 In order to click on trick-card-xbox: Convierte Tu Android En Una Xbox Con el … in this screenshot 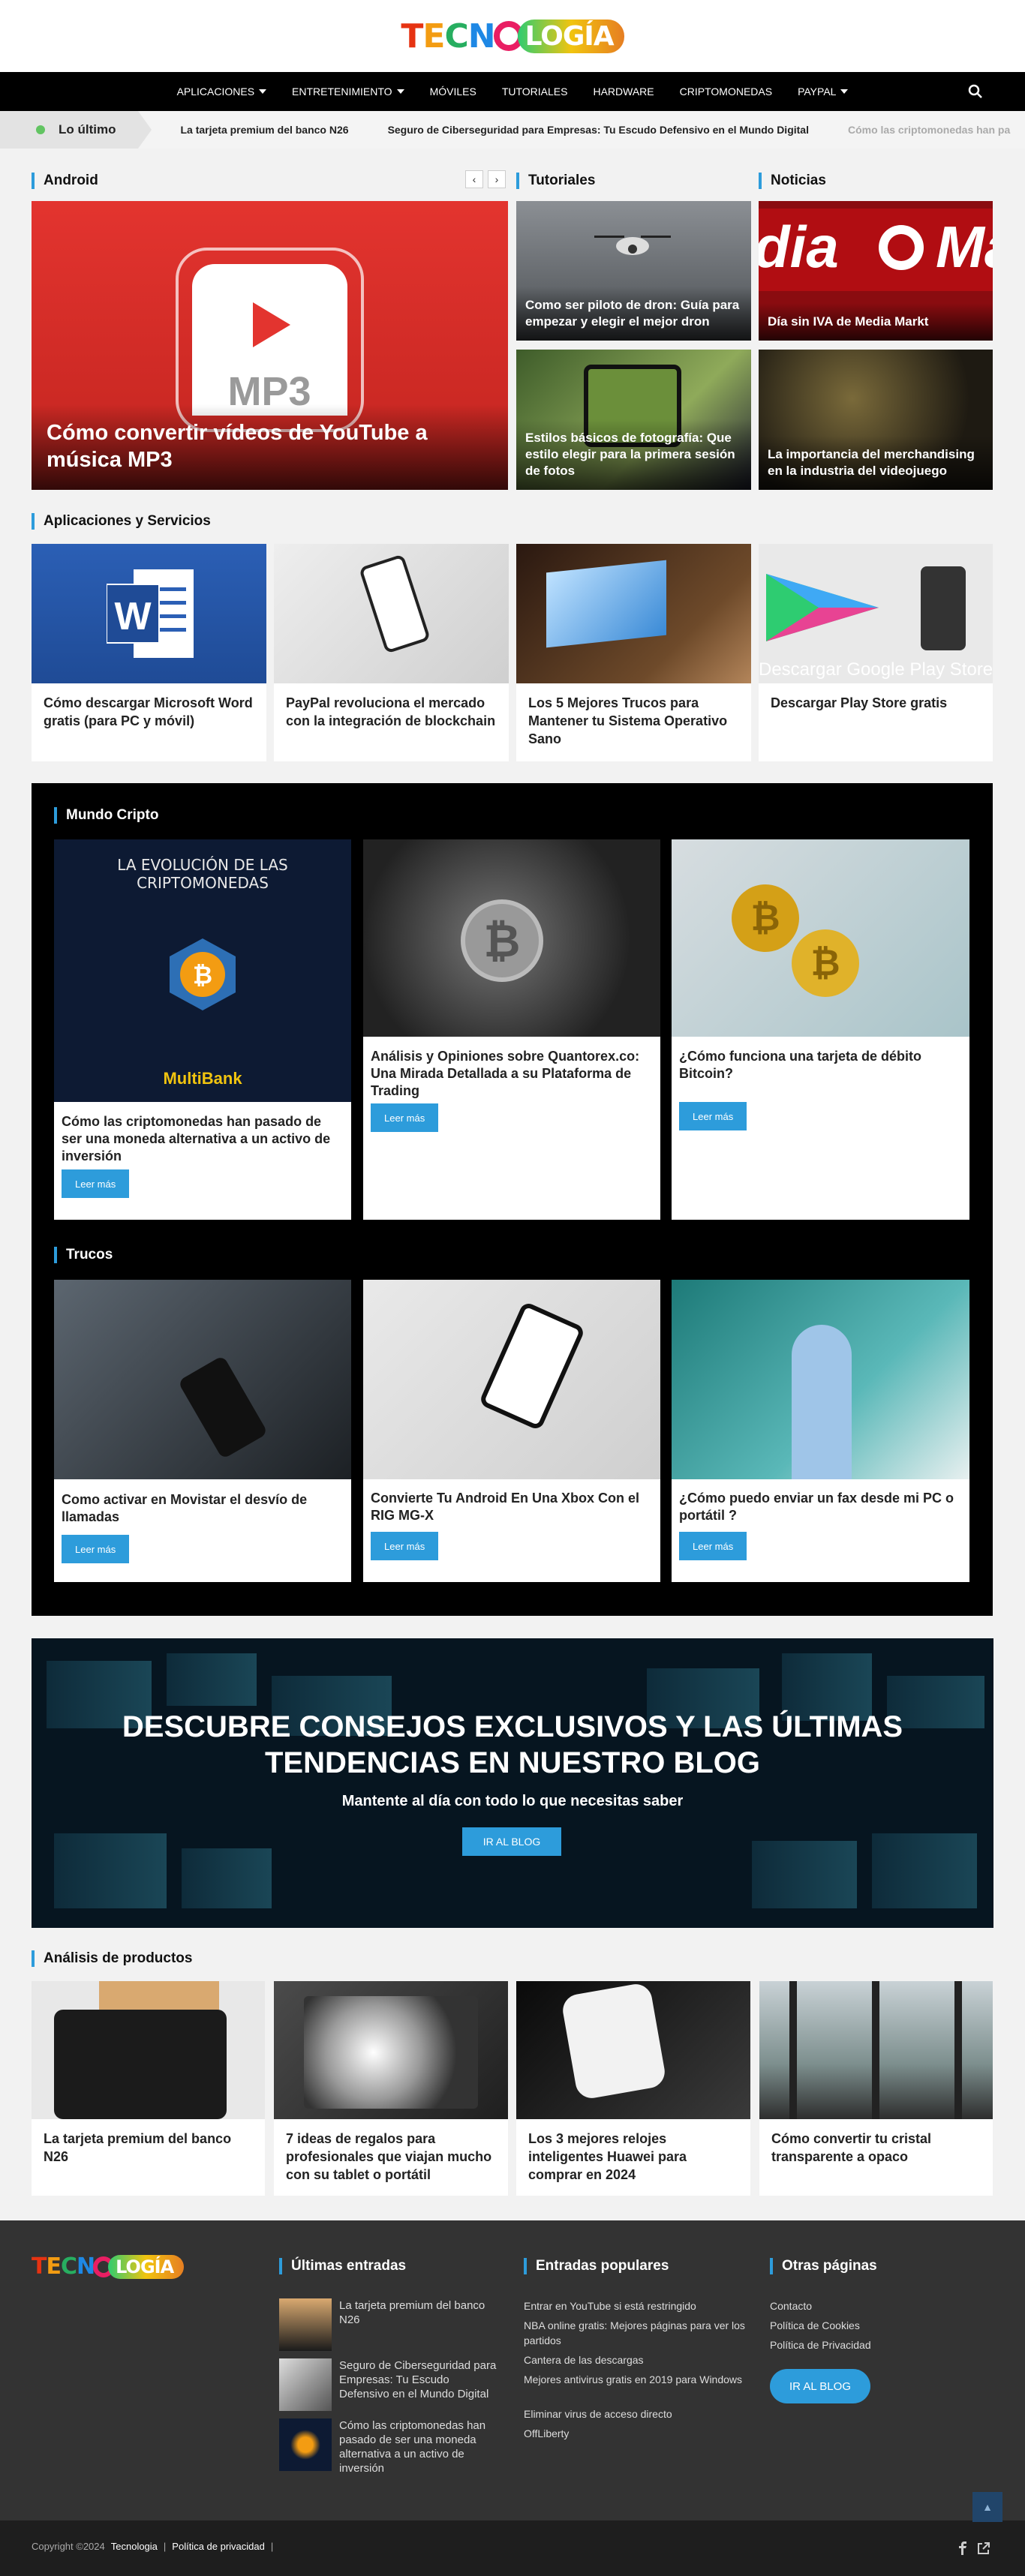, I will do `click(512, 1431)`.